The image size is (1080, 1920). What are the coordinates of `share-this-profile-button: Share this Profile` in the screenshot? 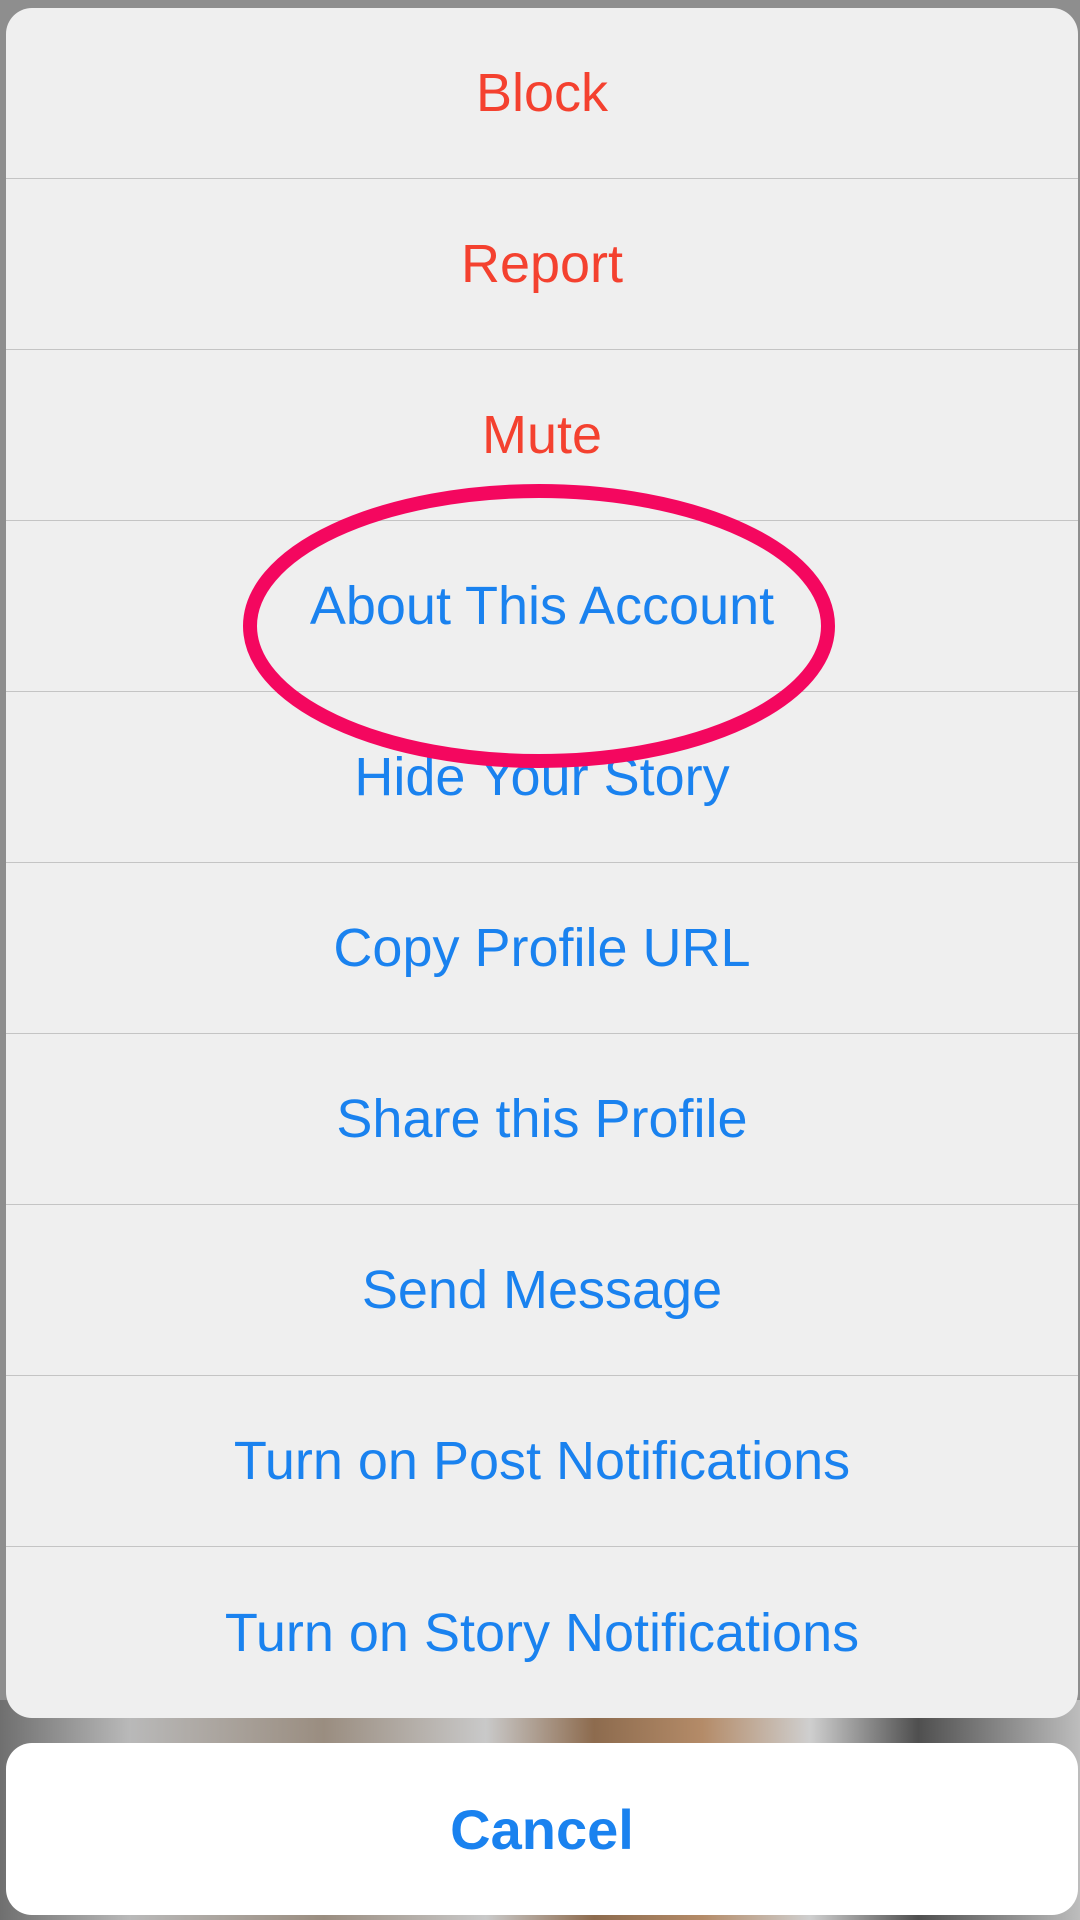 It's located at (542, 1119).